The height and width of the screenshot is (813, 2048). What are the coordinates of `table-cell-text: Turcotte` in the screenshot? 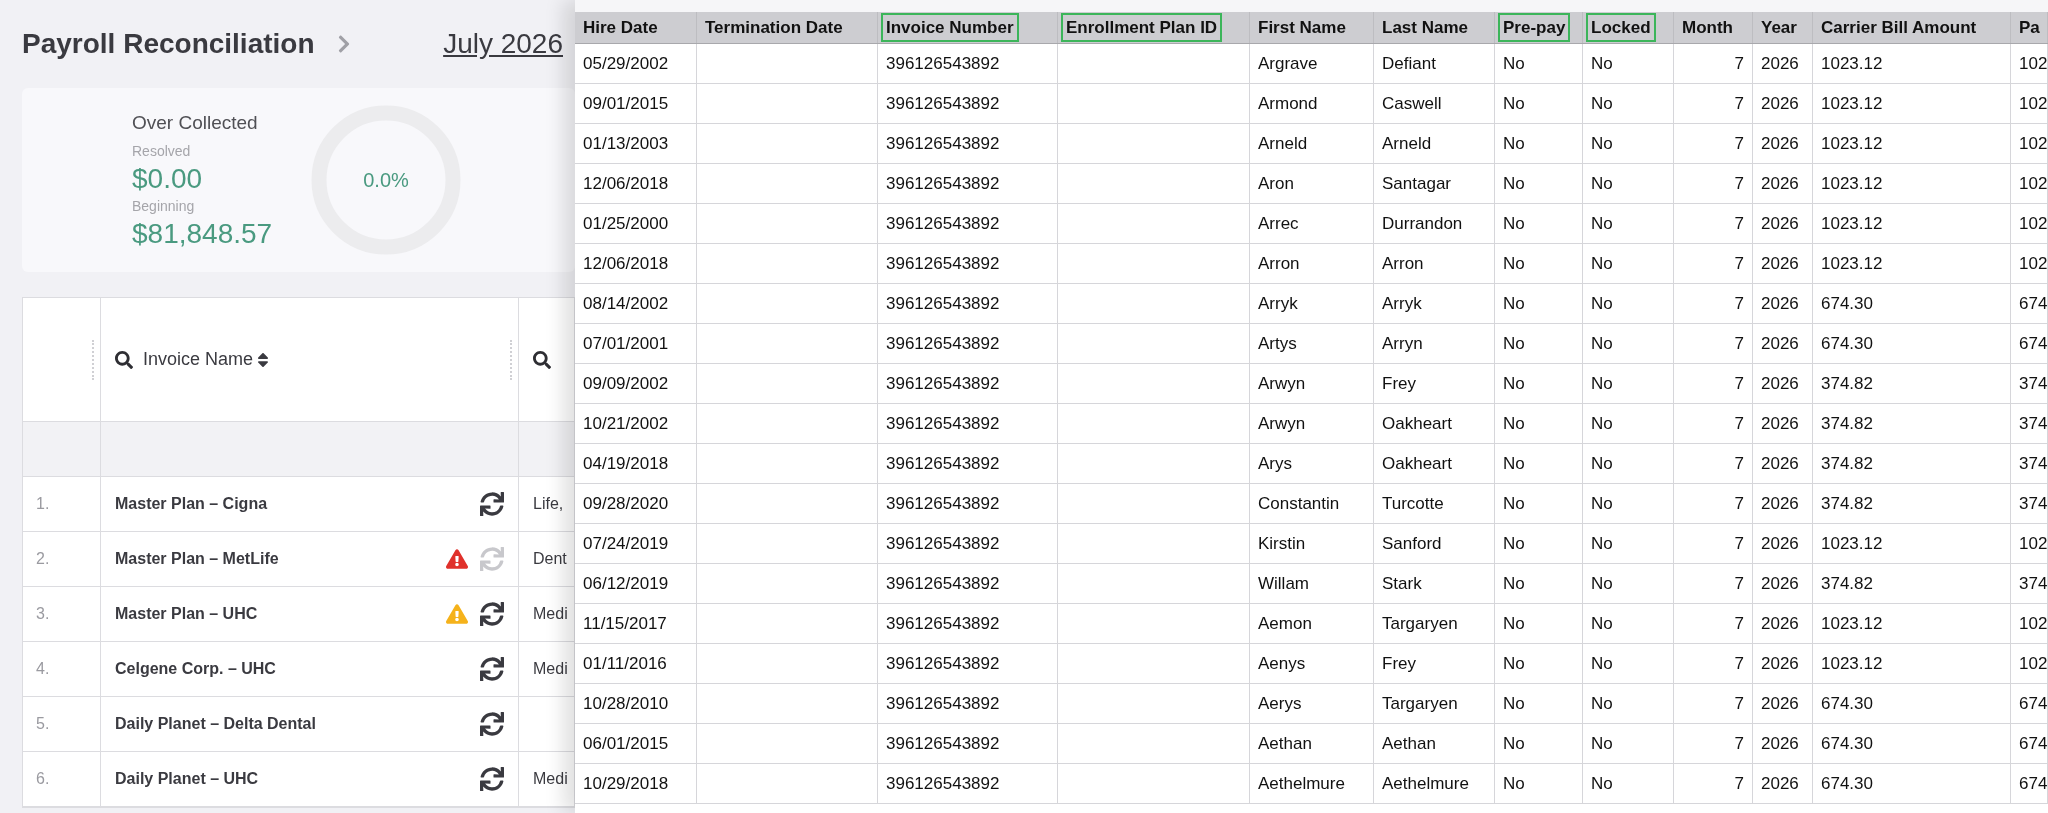 It's located at (1413, 503).